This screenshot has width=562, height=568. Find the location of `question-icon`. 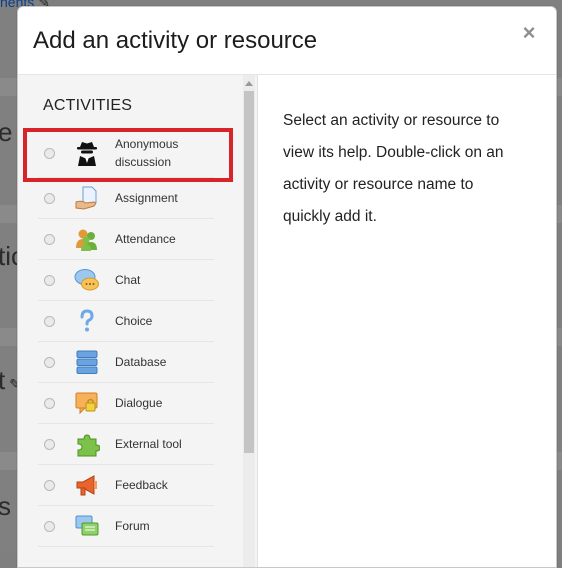

question-icon is located at coordinates (87, 321).